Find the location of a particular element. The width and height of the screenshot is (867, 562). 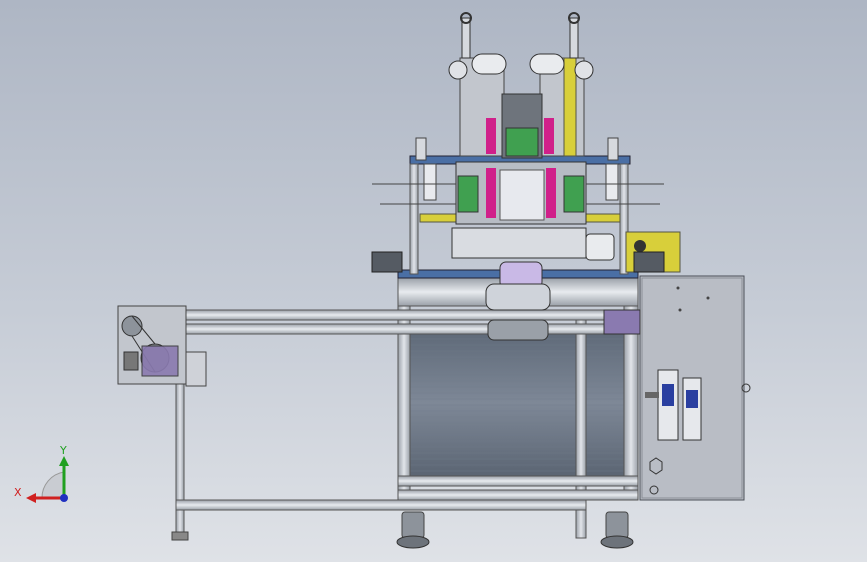

z-axis-dot is located at coordinates (64, 498).